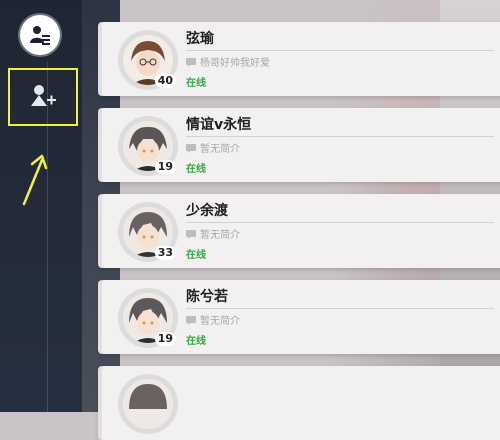 This screenshot has width=500, height=440. I want to click on friend-name: 陈兮若, so click(207, 297).